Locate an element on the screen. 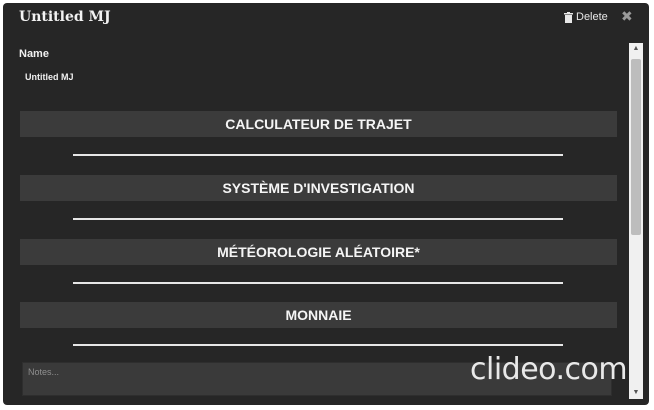 Image resolution: width=654 pixels, height=410 pixels. section-systeme-investigation: SYSTÈME D'INVESTIGATION is located at coordinates (318, 188).